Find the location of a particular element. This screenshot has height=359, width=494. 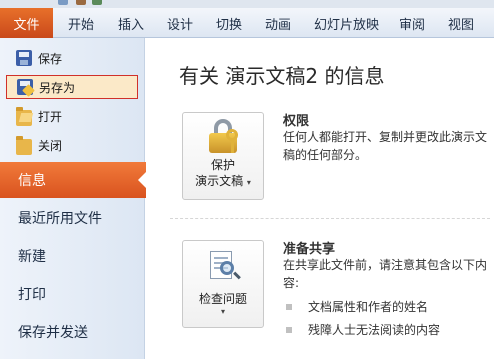

nav-recent: 最近所用文件 is located at coordinates (72, 218).